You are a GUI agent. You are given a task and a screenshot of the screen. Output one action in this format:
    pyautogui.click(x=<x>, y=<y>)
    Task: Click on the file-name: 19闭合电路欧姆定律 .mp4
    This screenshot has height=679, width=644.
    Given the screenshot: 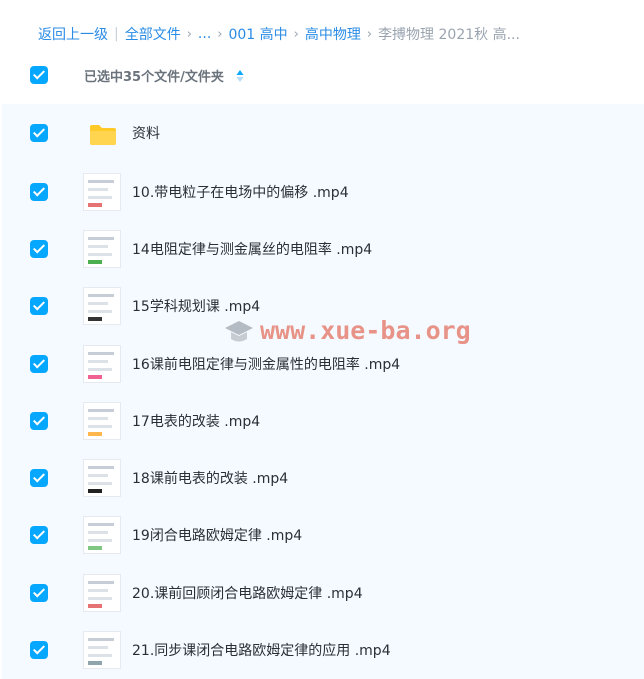 What is the action you would take?
    pyautogui.click(x=217, y=535)
    